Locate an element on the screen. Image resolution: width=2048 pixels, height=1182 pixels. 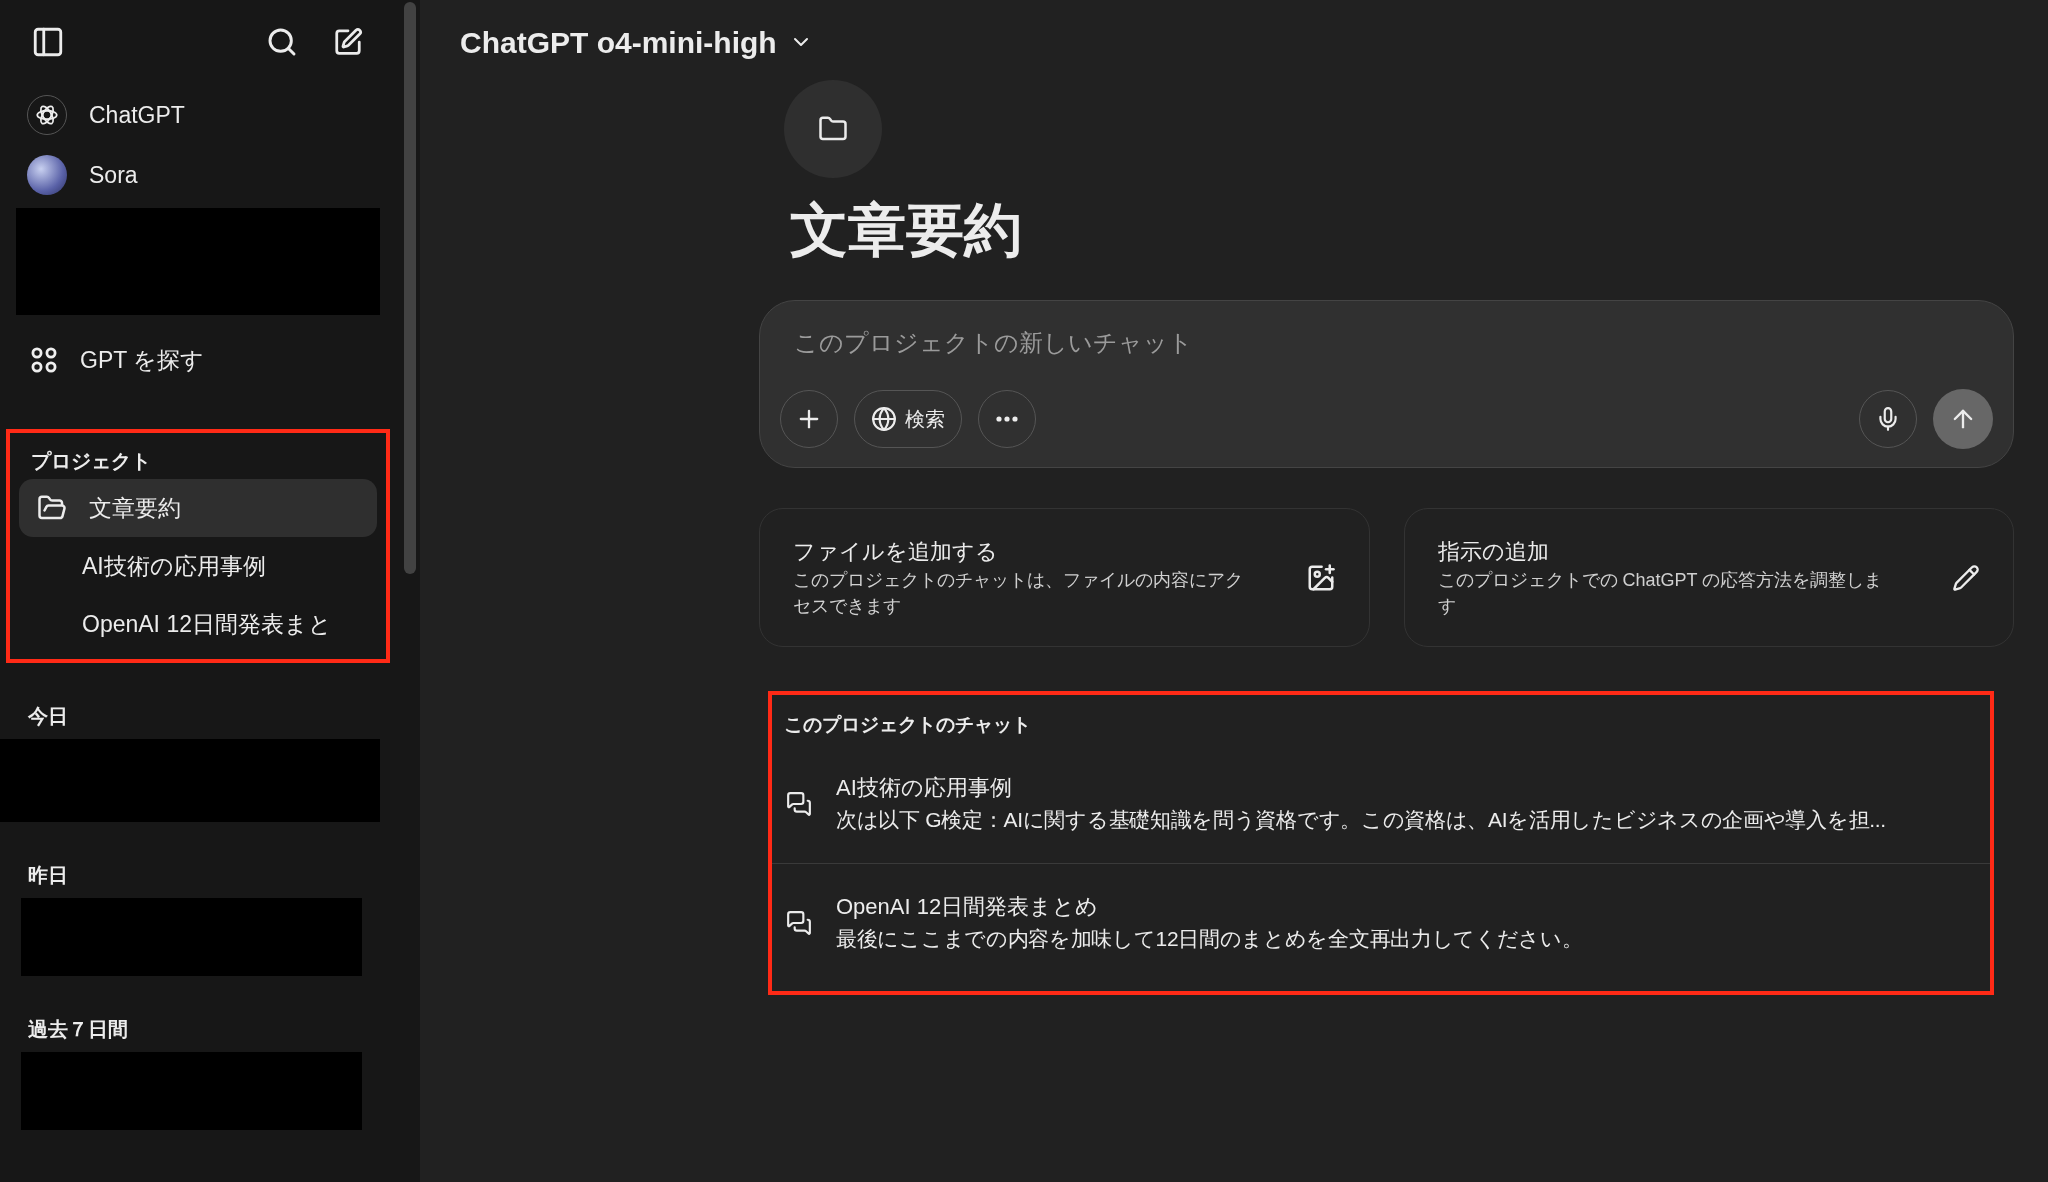
scrollbar-thumb is located at coordinates (410, 288).